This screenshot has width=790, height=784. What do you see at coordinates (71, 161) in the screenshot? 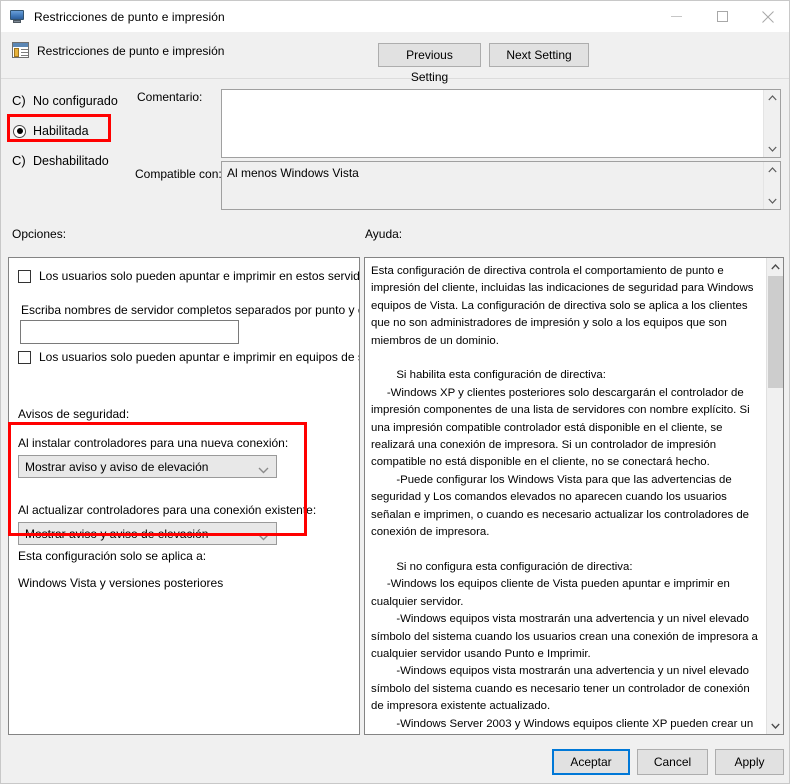
I see `radio-disabled-label: Deshabilitado` at bounding box center [71, 161].